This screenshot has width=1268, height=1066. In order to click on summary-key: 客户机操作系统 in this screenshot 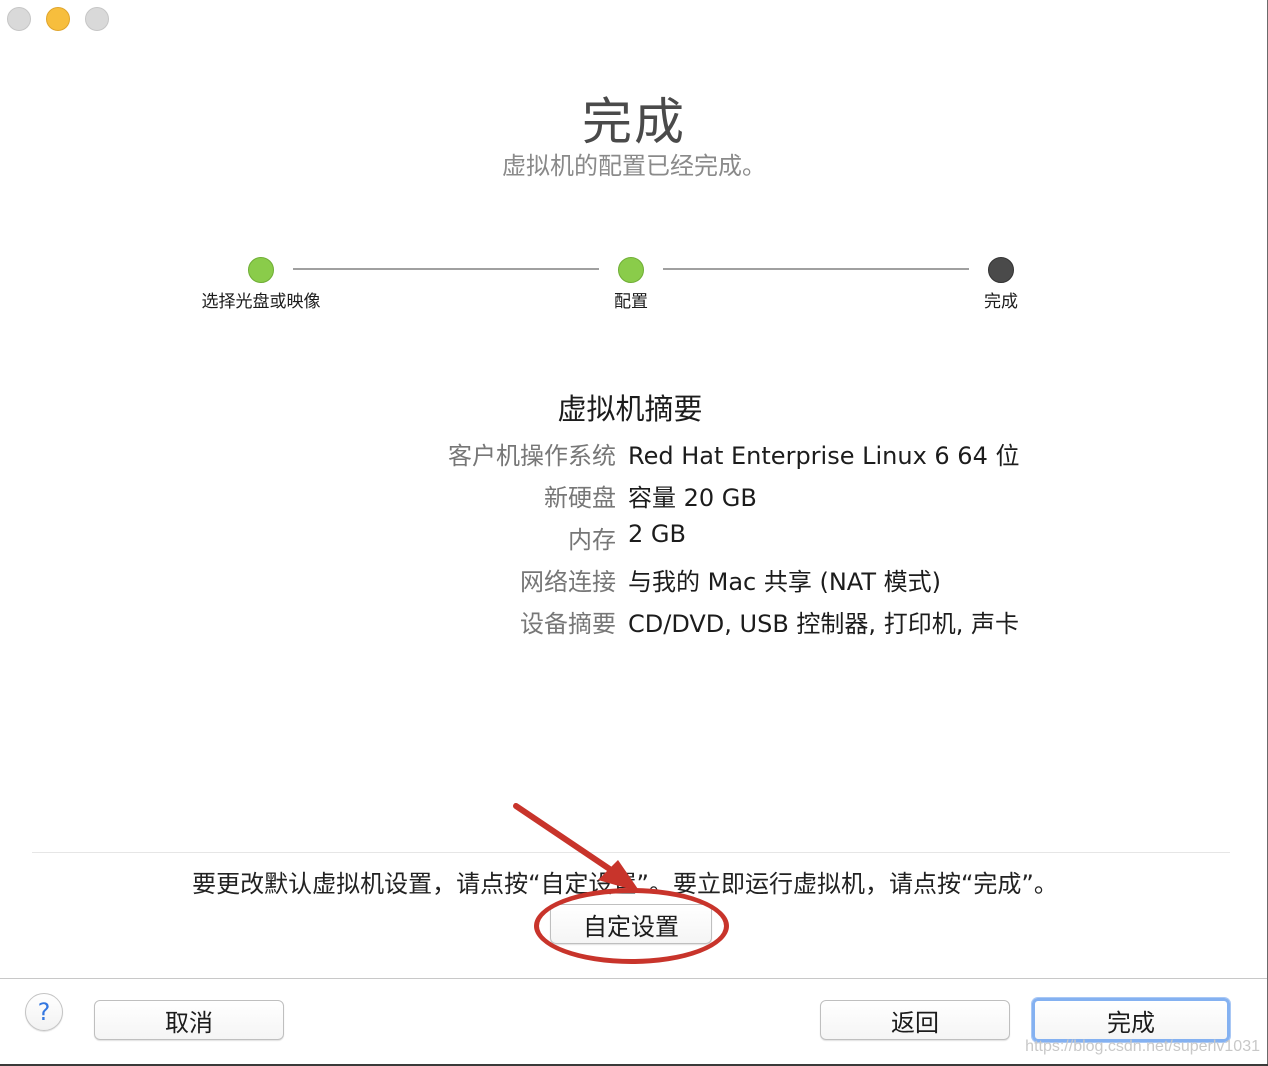, I will do `click(532, 456)`.